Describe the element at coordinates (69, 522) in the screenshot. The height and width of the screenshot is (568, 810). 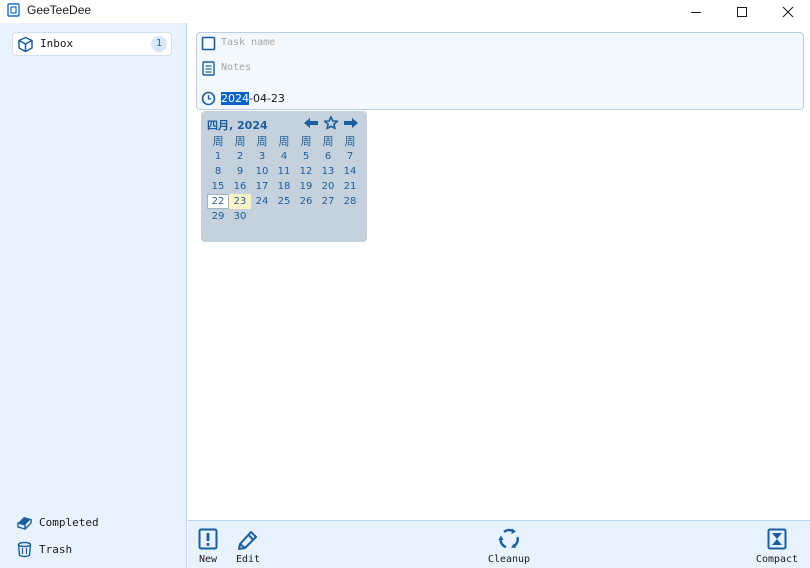
I see `sidebar-item-label: Completed` at that location.